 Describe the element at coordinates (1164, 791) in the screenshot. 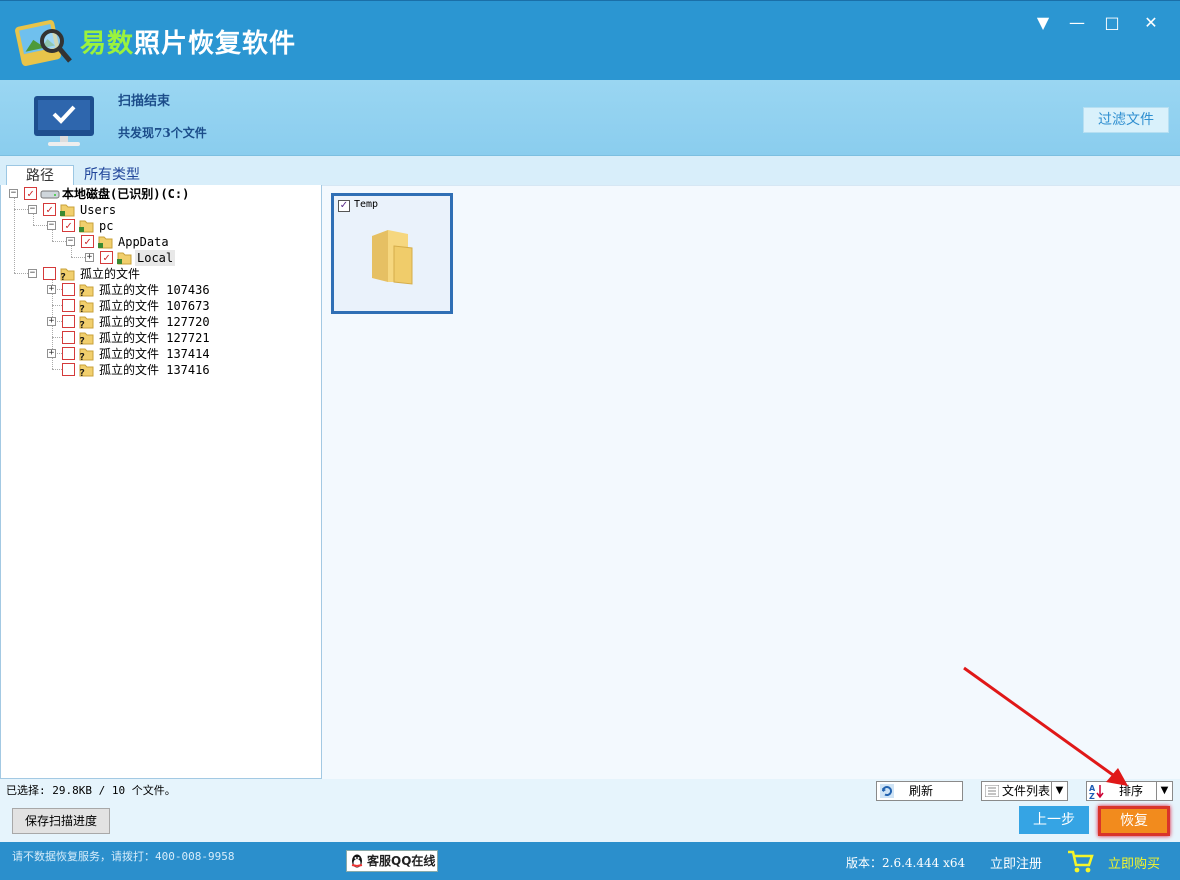

I see `chevron-down-icon: ▼` at that location.